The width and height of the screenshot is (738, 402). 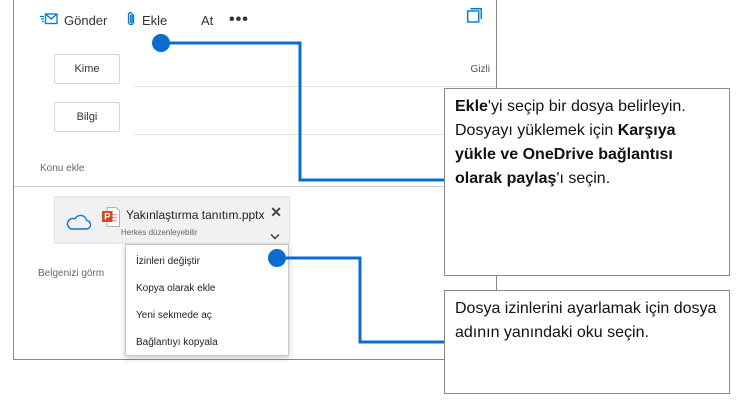 What do you see at coordinates (207, 315) in the screenshot?
I see `menu-item-open-new-tab: Yeni sekmede aç` at bounding box center [207, 315].